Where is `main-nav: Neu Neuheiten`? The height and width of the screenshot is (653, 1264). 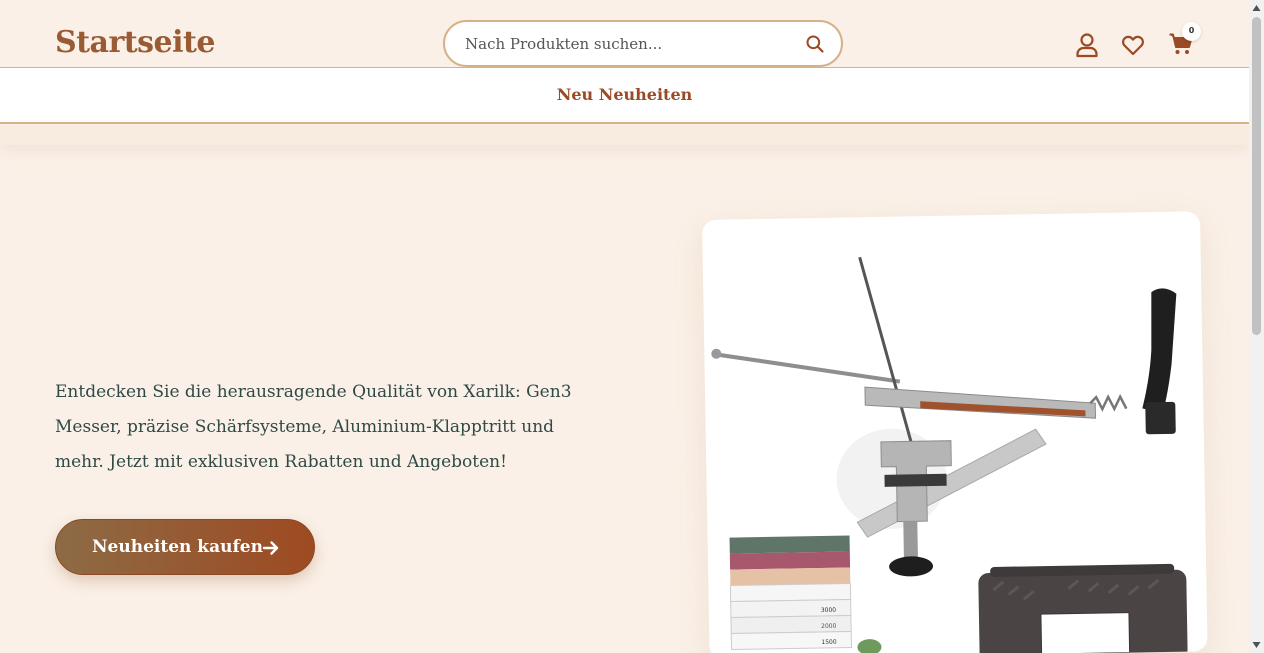 main-nav: Neu Neuheiten is located at coordinates (624, 96).